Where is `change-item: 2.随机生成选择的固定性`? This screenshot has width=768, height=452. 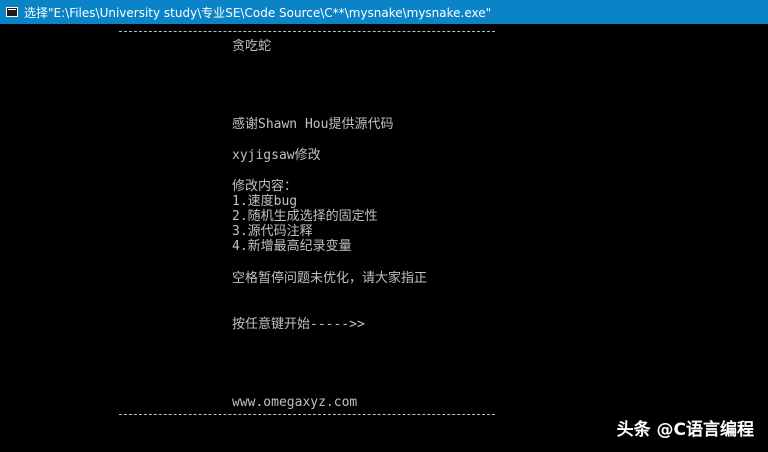
change-item: 2.随机生成选择的固定性 is located at coordinates (305, 216).